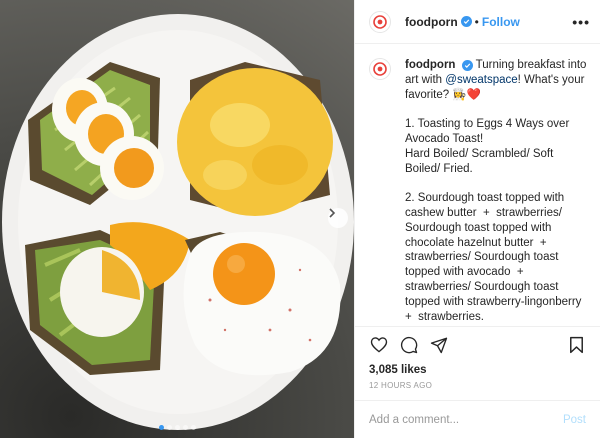 This screenshot has width=600, height=438. Describe the element at coordinates (481, 80) in the screenshot. I see `mention-link: @sweatspace` at that location.